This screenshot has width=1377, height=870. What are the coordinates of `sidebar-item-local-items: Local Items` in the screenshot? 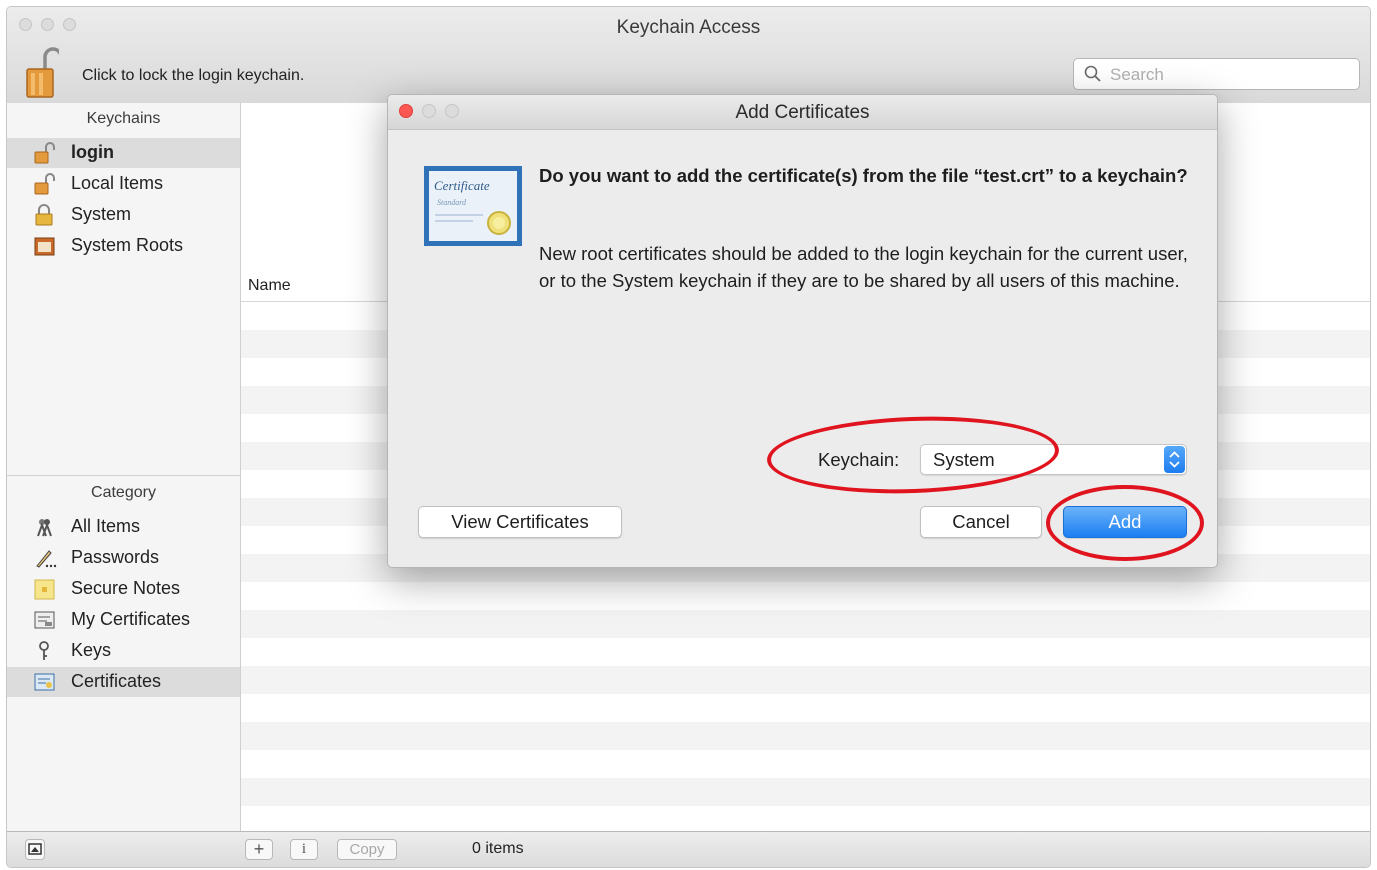 It's located at (123, 184).